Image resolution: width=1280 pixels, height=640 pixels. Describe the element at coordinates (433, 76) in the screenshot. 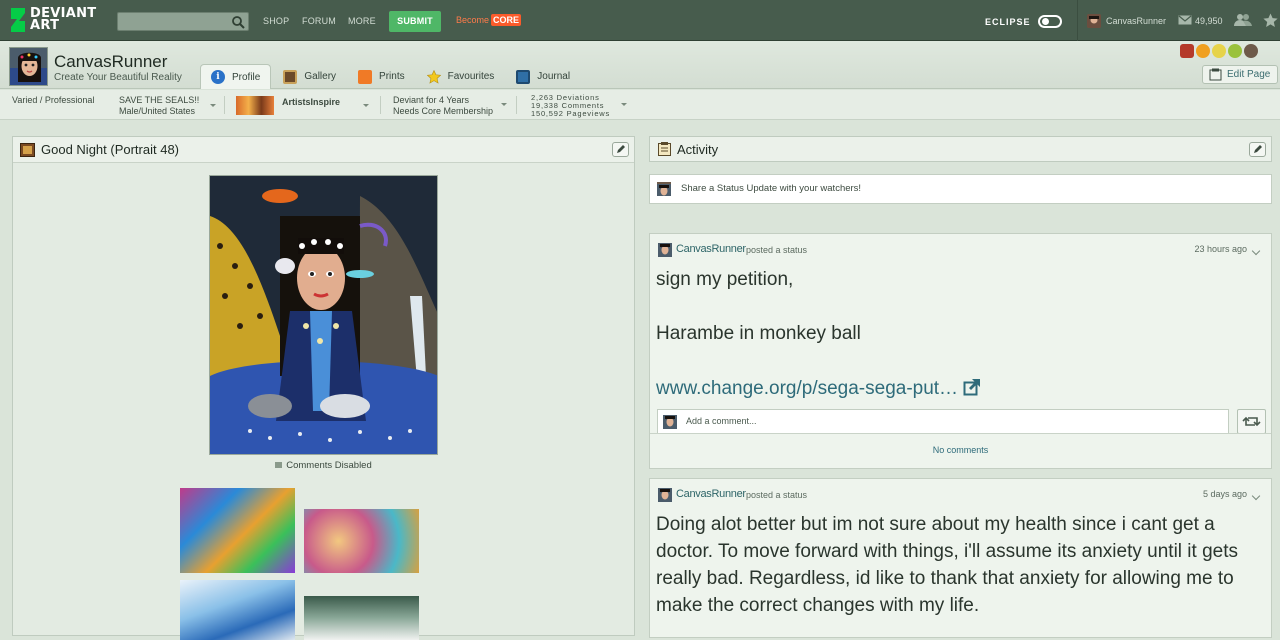

I see `star-icon` at that location.